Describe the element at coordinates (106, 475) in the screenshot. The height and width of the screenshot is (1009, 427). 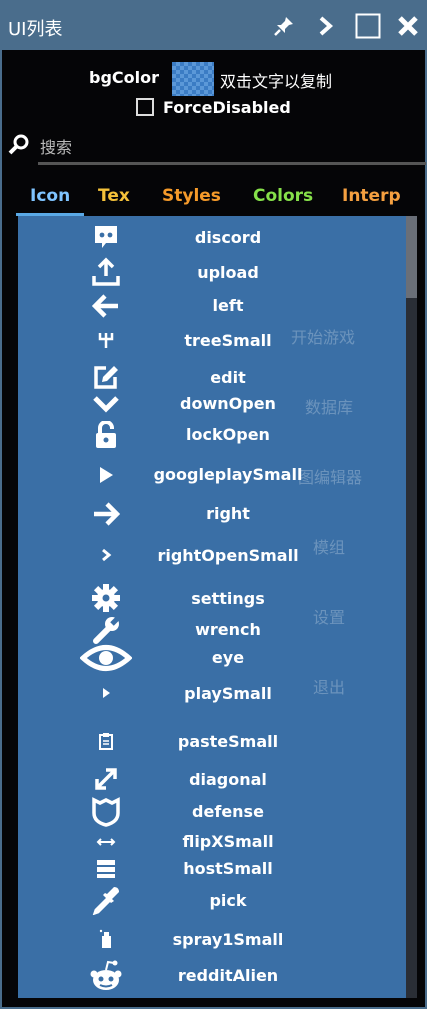
I see `play-icon` at that location.